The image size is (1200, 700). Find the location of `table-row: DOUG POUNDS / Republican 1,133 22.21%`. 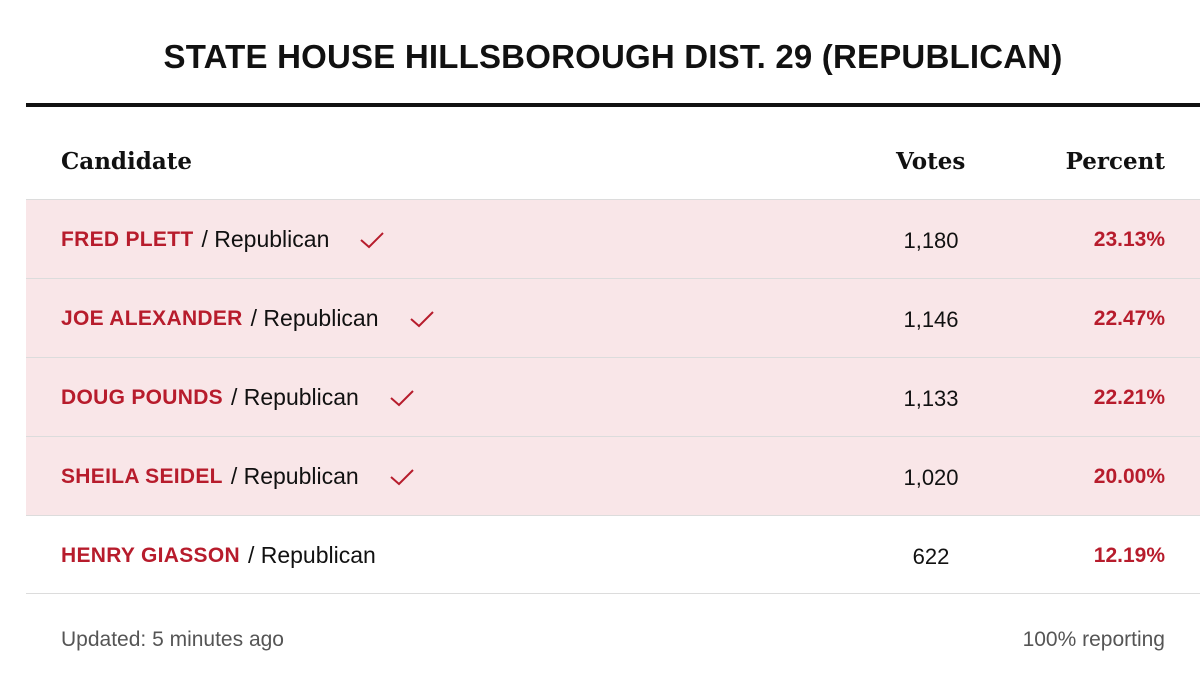

table-row: DOUG POUNDS / Republican 1,133 22.21% is located at coordinates (613, 396).